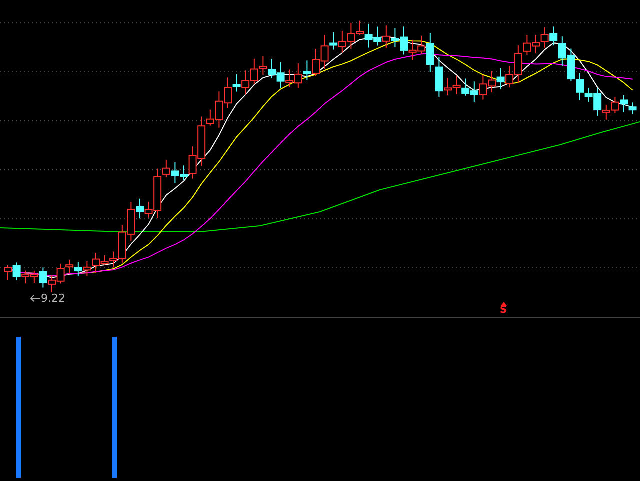  Describe the element at coordinates (35, 298) in the screenshot. I see `arrow-icon` at that location.